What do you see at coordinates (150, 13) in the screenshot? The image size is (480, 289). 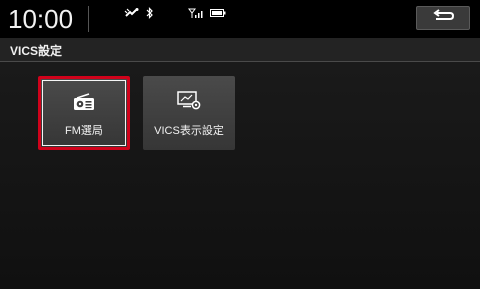 I see `bluetooth-icon` at bounding box center [150, 13].